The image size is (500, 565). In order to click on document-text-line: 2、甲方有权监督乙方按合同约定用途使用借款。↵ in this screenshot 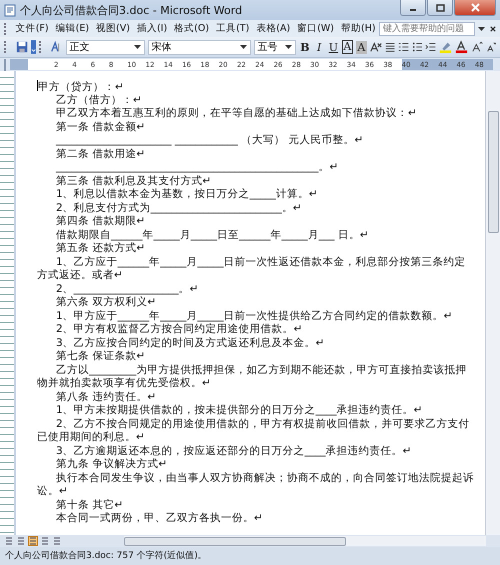, I will do `click(179, 329)`.